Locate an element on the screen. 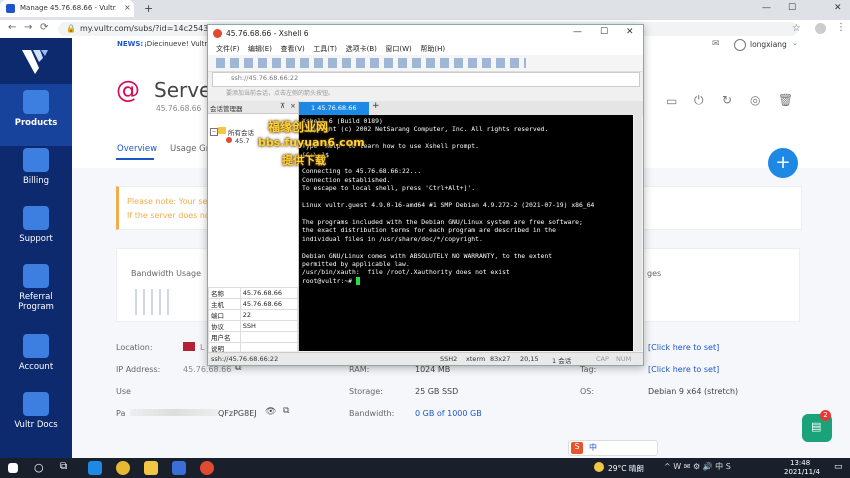  sidebar-item-label: Products is located at coordinates (36, 123).